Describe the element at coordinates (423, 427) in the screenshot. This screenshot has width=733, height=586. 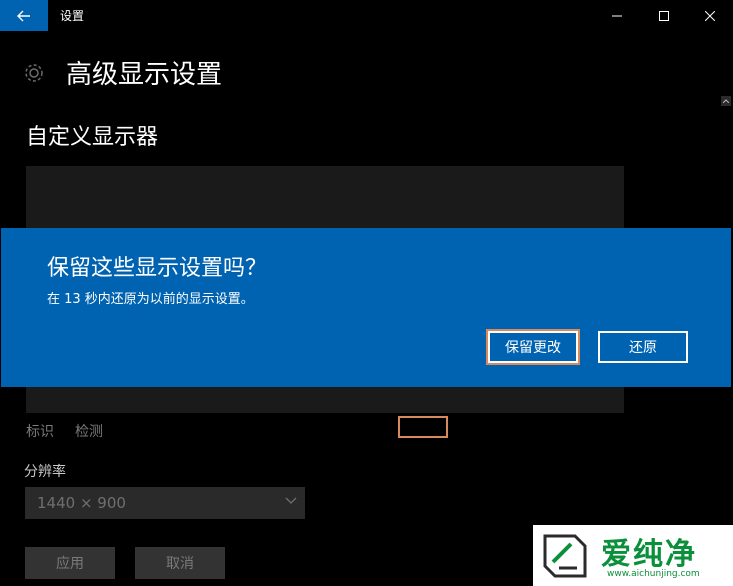
I see `highlight-box` at that location.